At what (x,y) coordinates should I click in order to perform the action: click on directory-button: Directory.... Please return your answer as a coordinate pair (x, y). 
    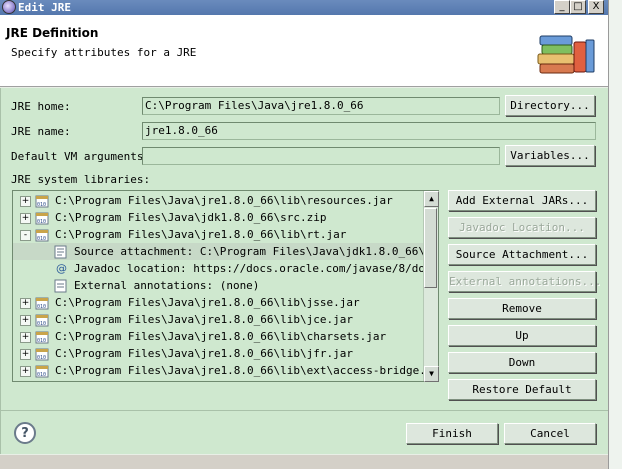
    Looking at the image, I should click on (550, 105).